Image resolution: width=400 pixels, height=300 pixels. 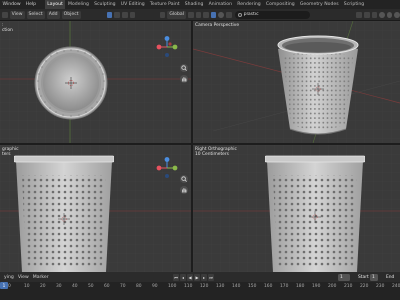 What do you see at coordinates (275, 14) in the screenshot?
I see `search-input` at bounding box center [275, 14].